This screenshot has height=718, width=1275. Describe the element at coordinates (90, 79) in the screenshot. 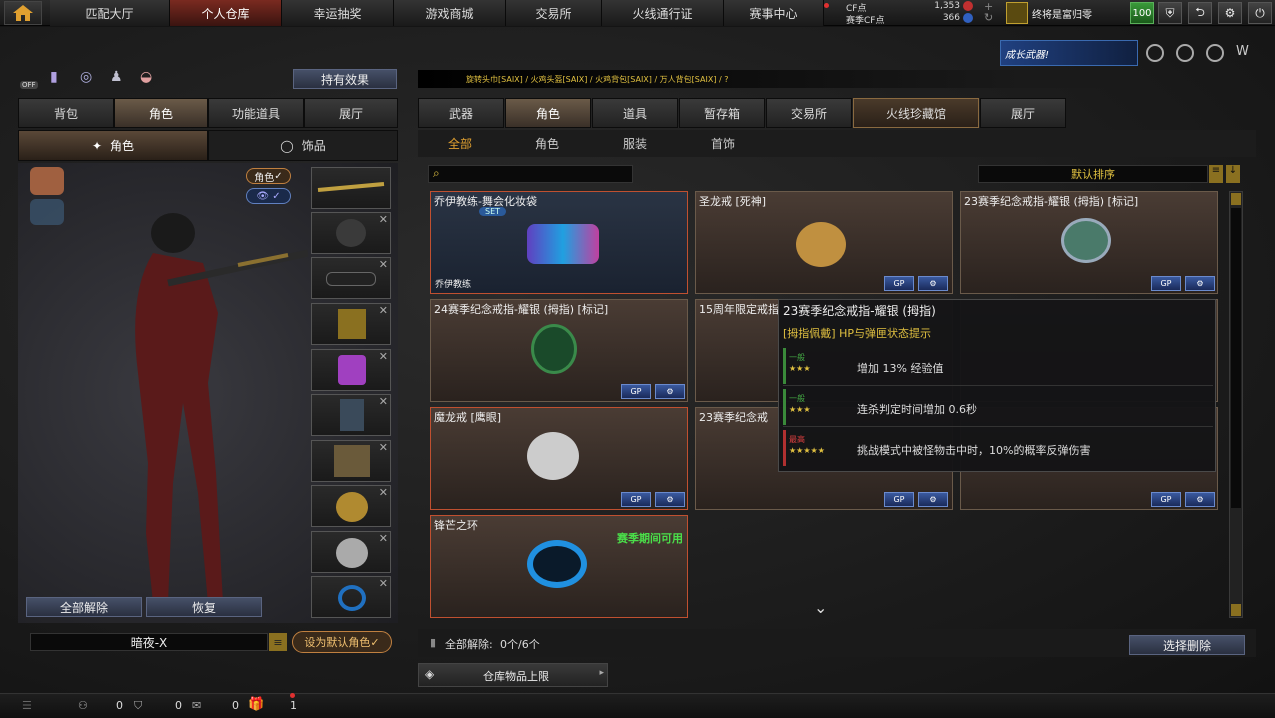

I see `rotate-icon: ◎` at that location.